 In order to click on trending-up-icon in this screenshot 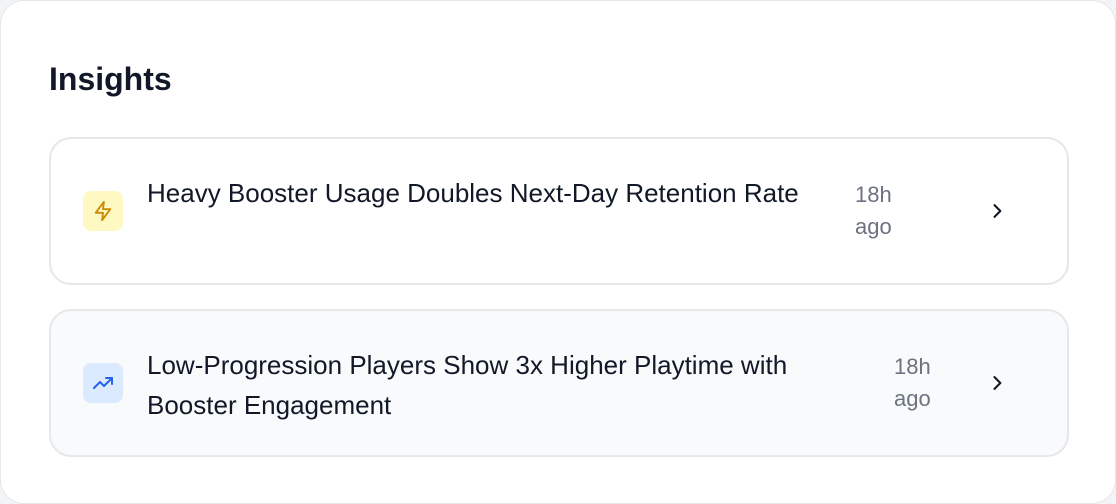, I will do `click(103, 383)`.